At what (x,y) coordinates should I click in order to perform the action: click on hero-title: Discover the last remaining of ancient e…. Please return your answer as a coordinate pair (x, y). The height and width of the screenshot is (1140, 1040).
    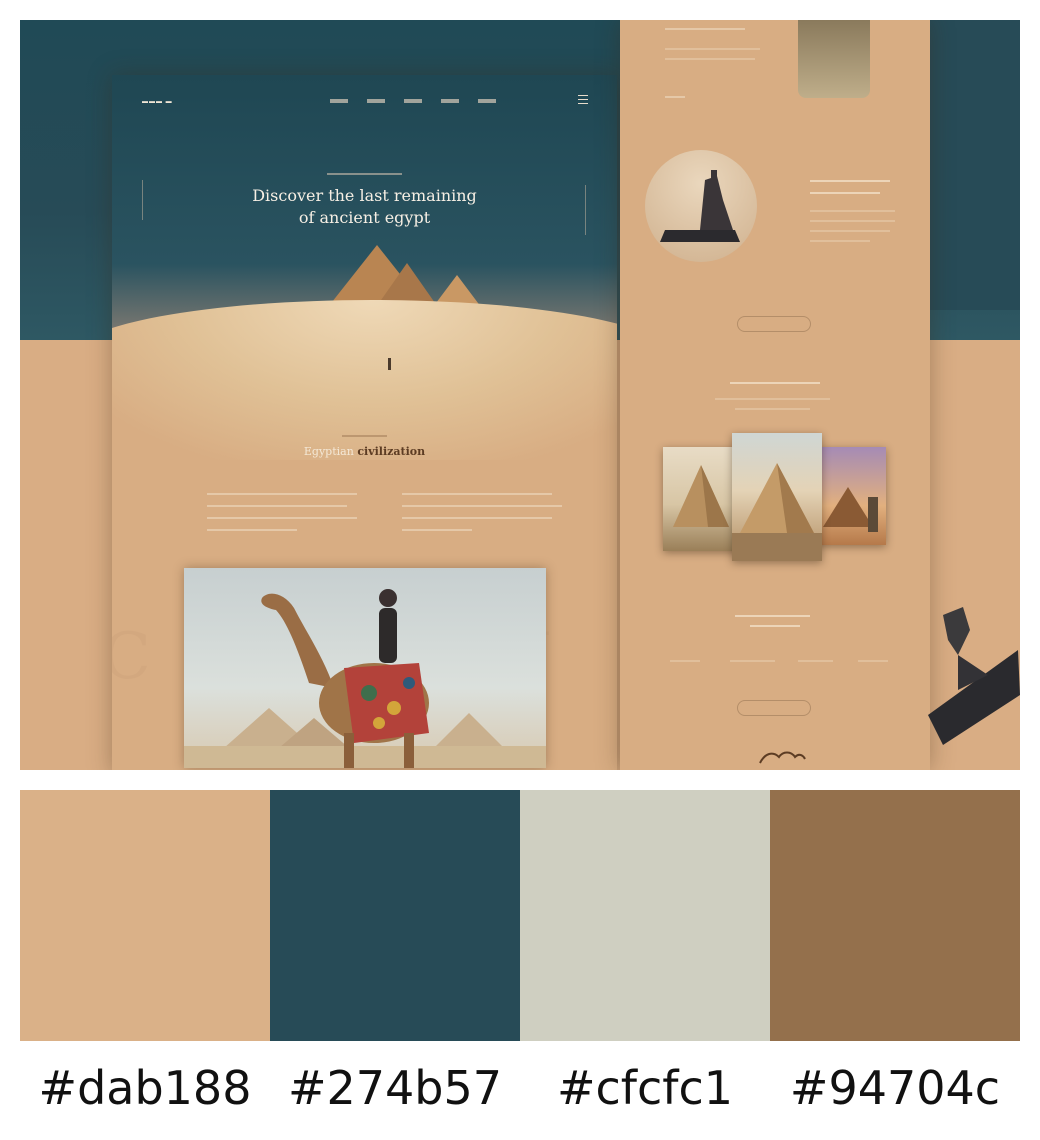
    Looking at the image, I should click on (364, 207).